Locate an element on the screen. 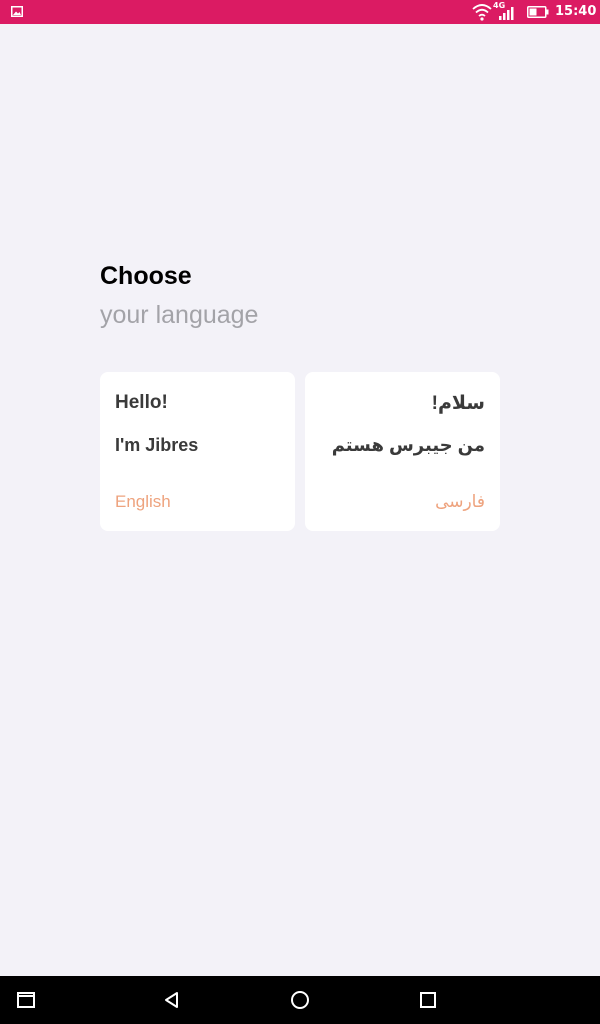  signal-icon is located at coordinates (506, 13).